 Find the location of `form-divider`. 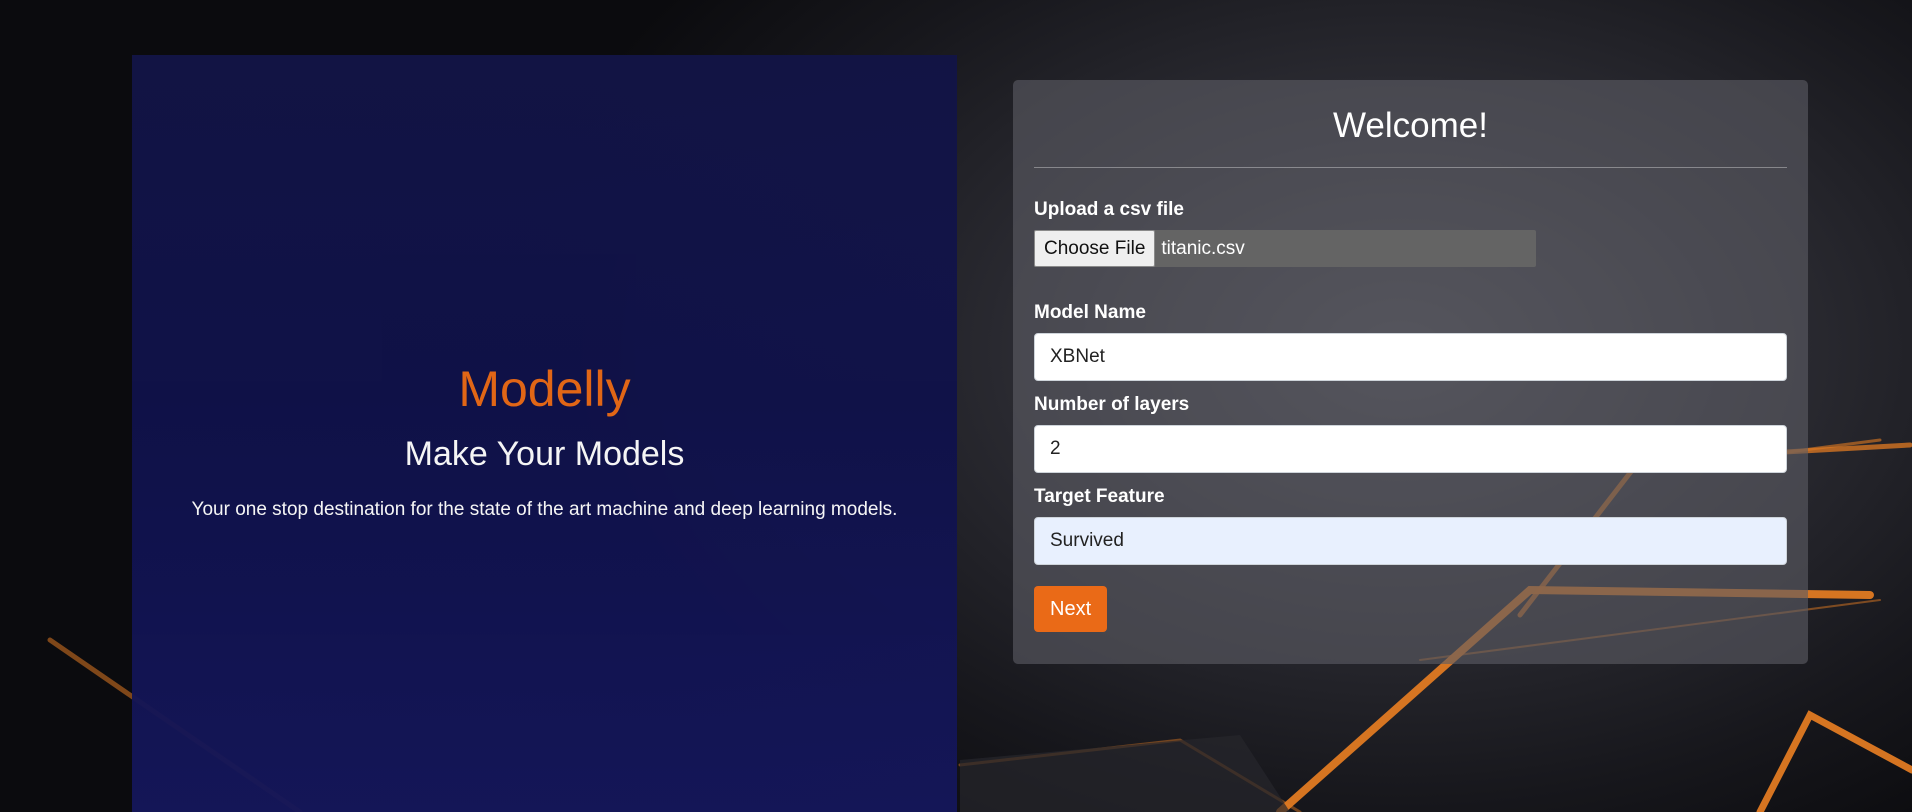

form-divider is located at coordinates (1410, 167).